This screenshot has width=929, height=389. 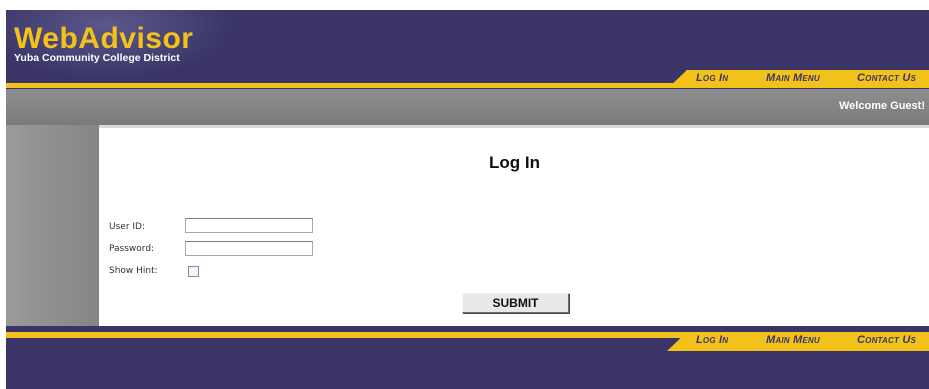 I want to click on bottom-nav-tabbar: Log In Main Menu Contact Us, so click(x=807, y=341).